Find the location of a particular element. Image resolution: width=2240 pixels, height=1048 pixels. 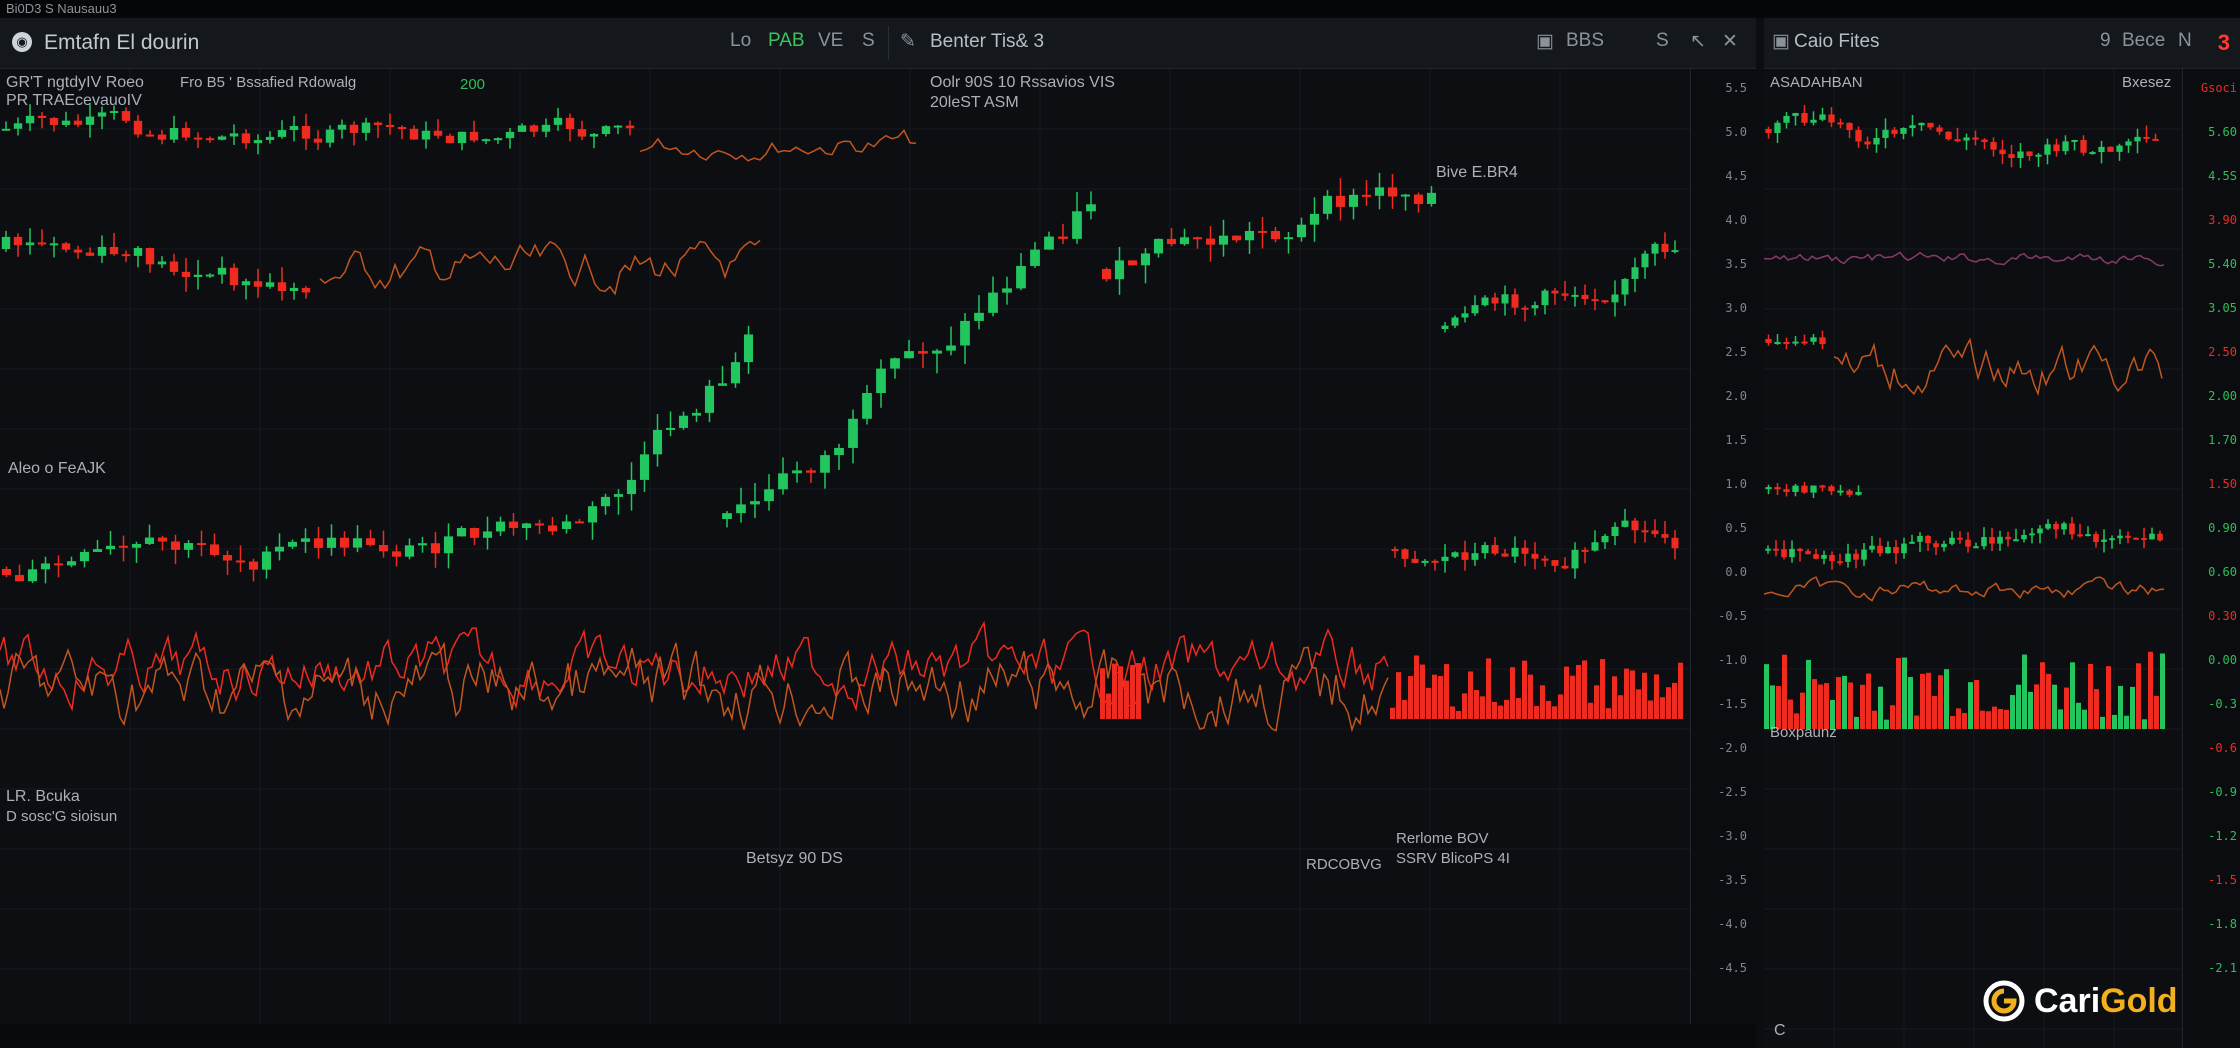

side-window-icon: ▣ is located at coordinates (1781, 41).